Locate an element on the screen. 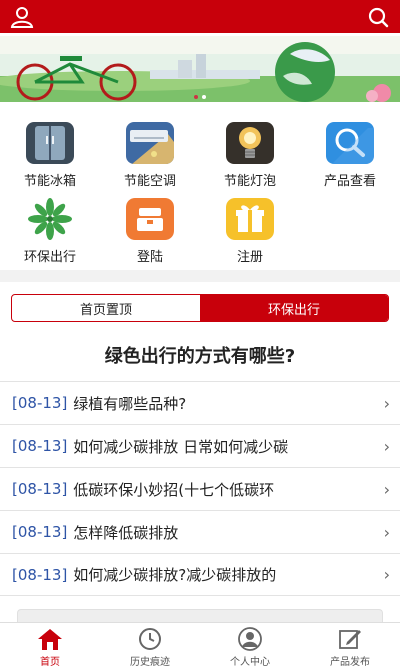 The image size is (400, 668). nav-publish: 产品发布 is located at coordinates (350, 645).